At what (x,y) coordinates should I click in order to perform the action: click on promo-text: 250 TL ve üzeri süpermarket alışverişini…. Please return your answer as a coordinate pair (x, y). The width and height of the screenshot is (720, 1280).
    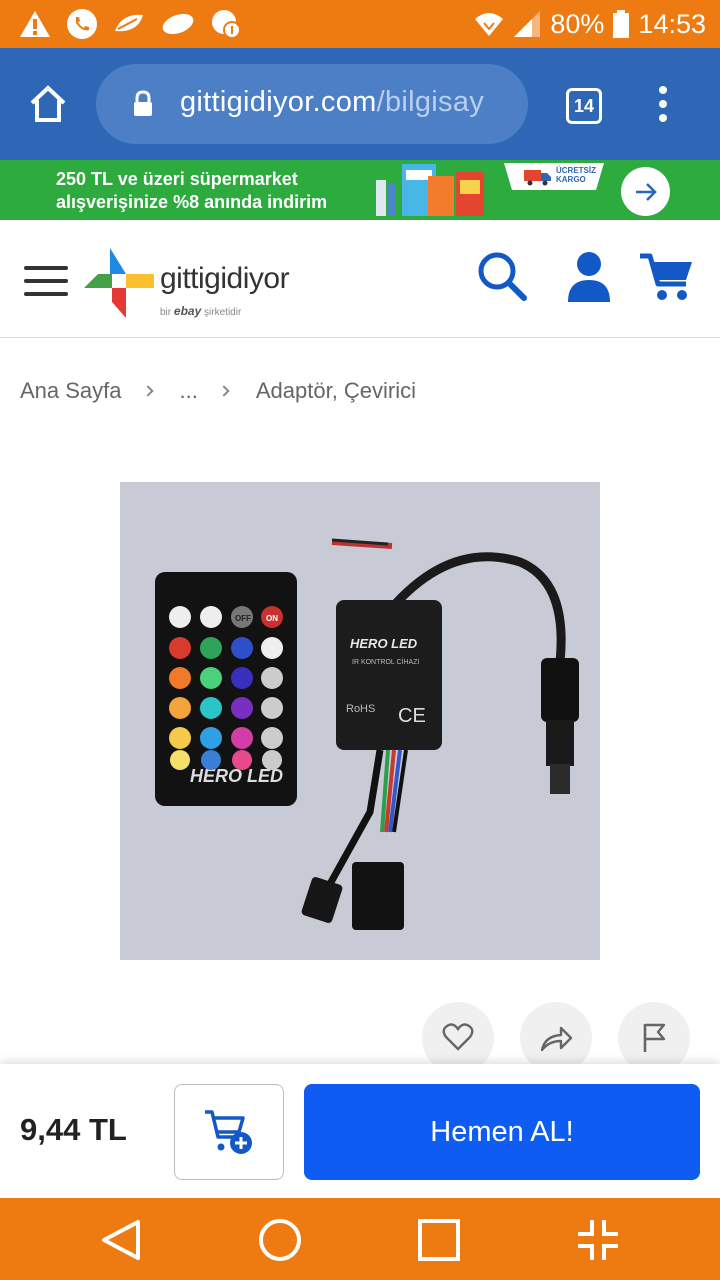
    Looking at the image, I should click on (191, 191).